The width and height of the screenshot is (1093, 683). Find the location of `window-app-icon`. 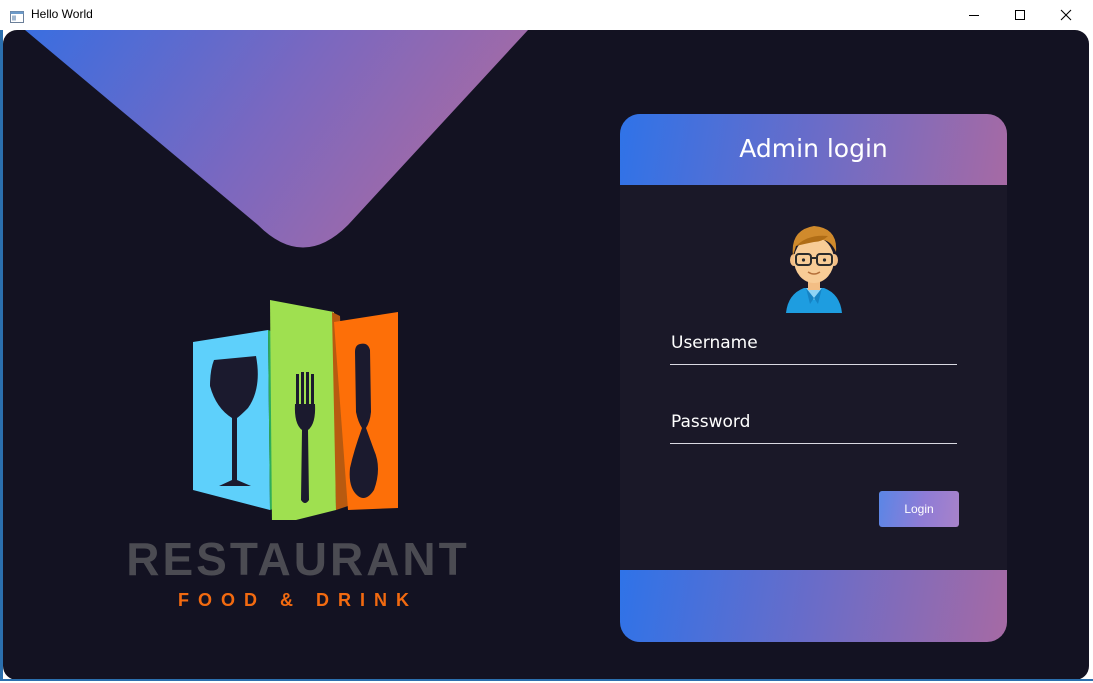

window-app-icon is located at coordinates (17, 15).